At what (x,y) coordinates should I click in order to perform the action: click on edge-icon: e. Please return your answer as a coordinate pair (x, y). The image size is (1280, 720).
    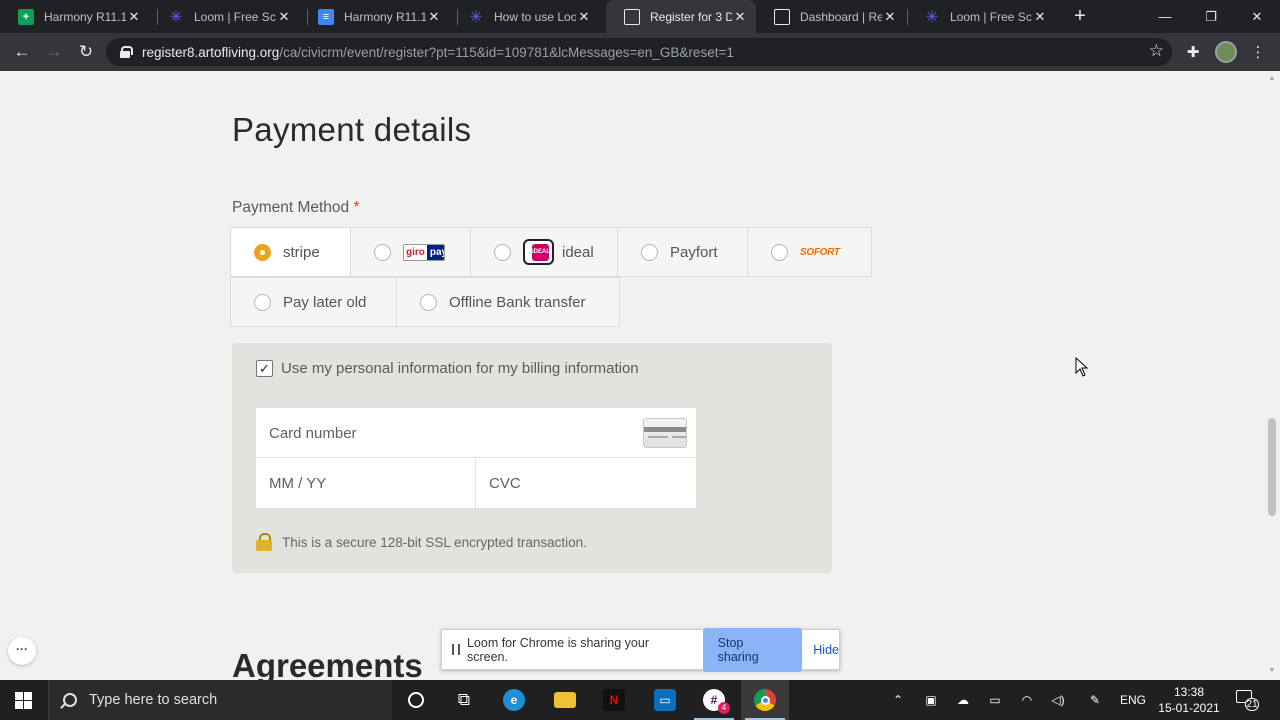
    Looking at the image, I should click on (514, 700).